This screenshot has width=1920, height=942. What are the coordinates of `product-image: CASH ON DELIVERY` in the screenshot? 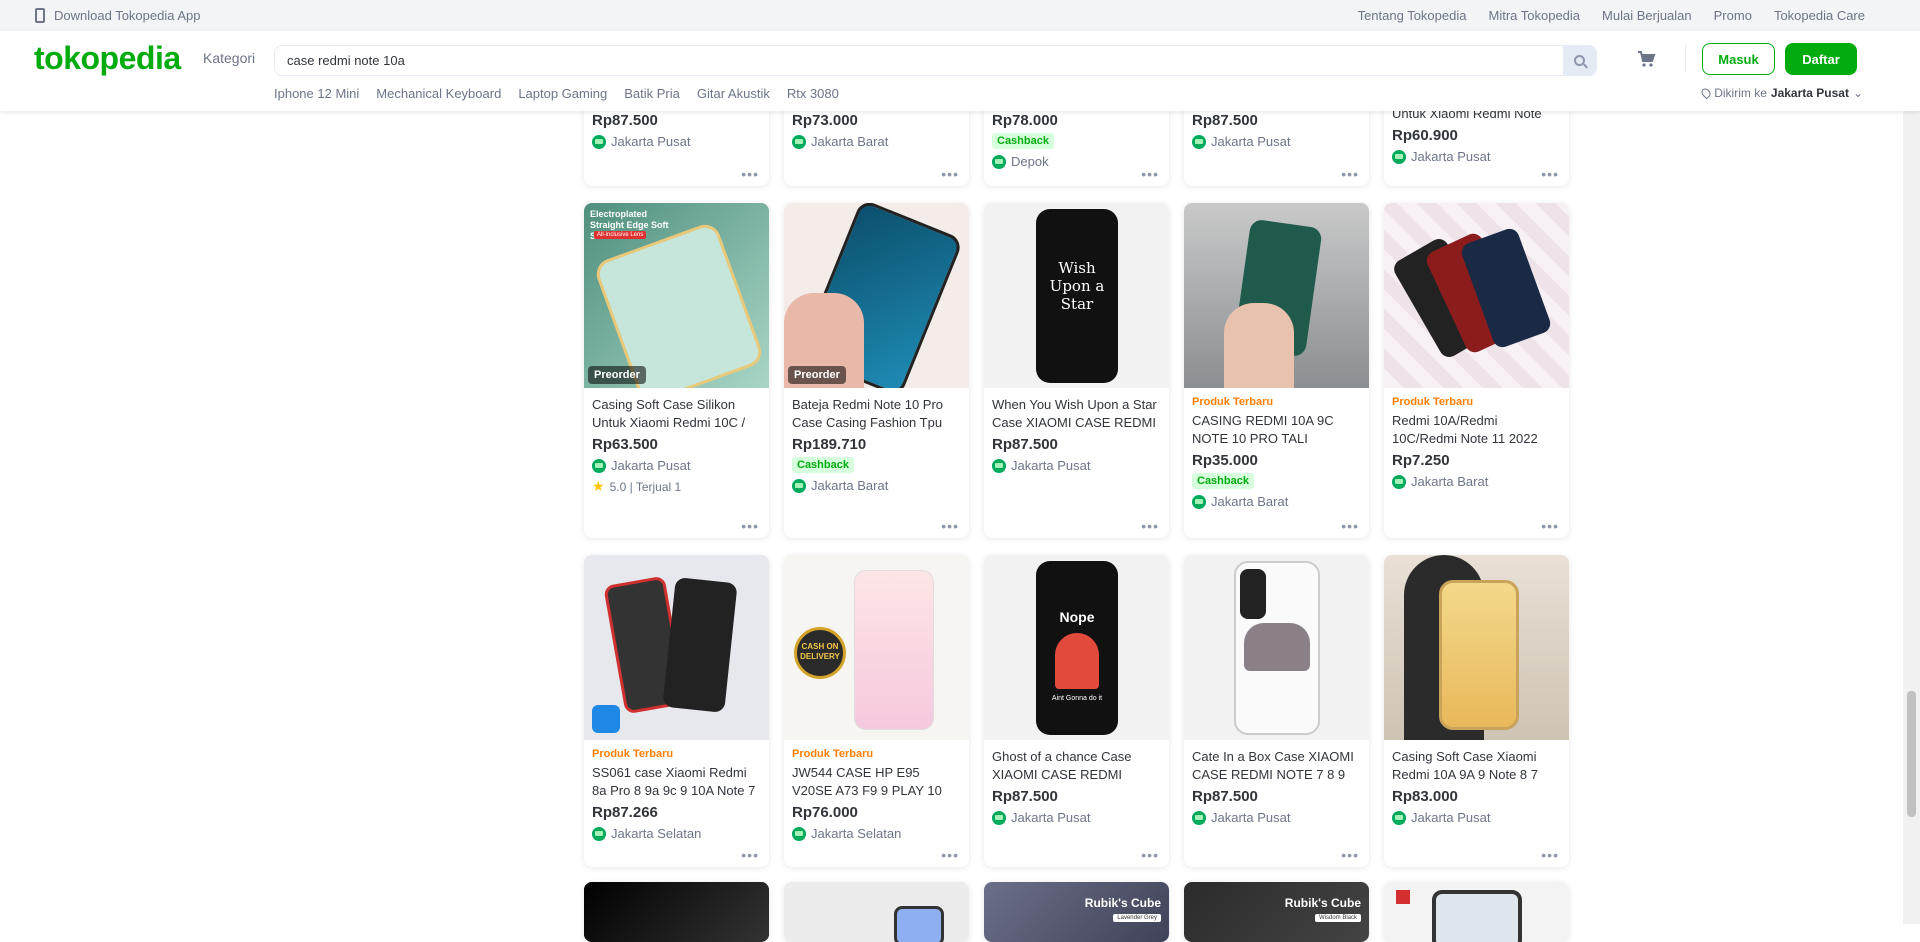 It's located at (876, 647).